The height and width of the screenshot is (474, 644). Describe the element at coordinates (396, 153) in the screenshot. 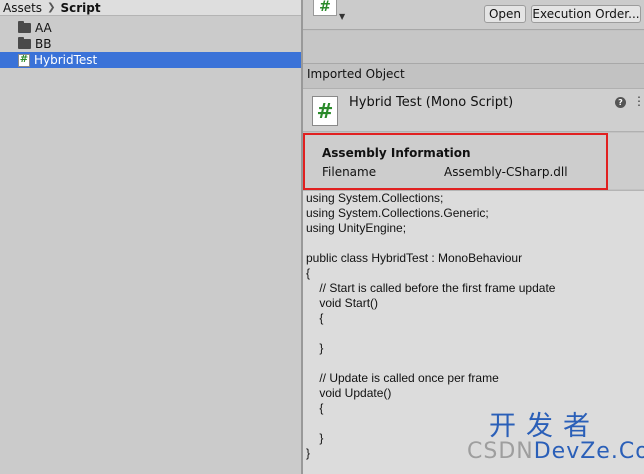

I see `assembly-title: Assembly Information` at that location.